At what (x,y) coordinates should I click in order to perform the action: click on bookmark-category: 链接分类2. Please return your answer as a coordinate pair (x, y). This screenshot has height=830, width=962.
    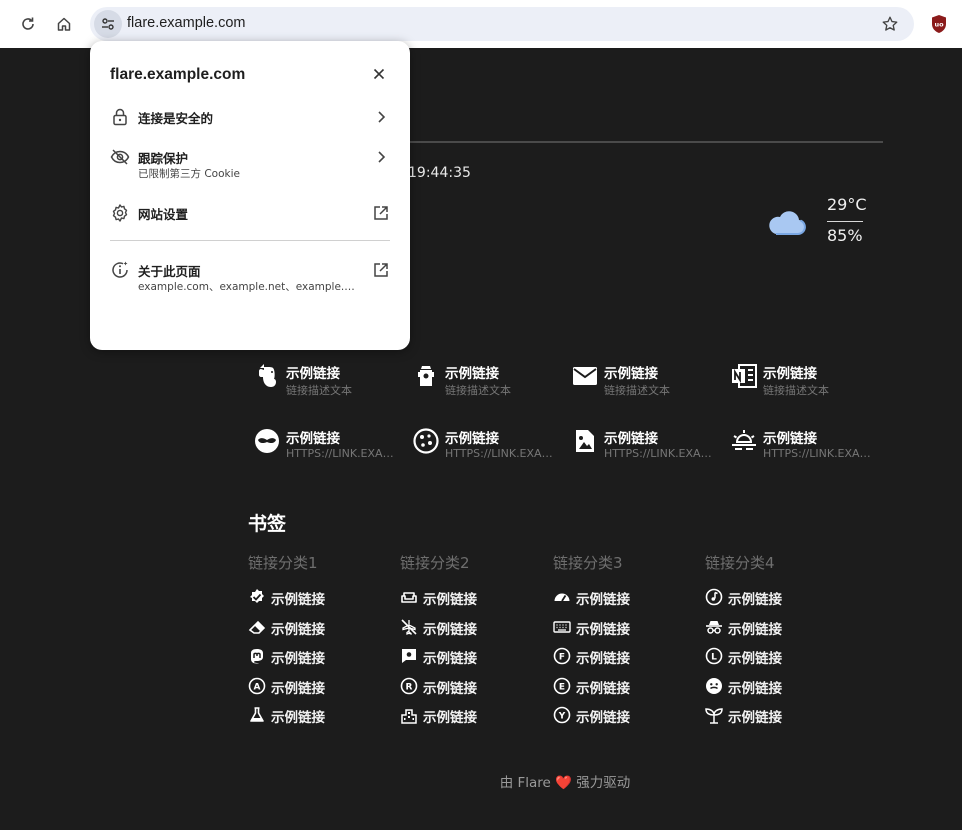
    Looking at the image, I should click on (435, 563).